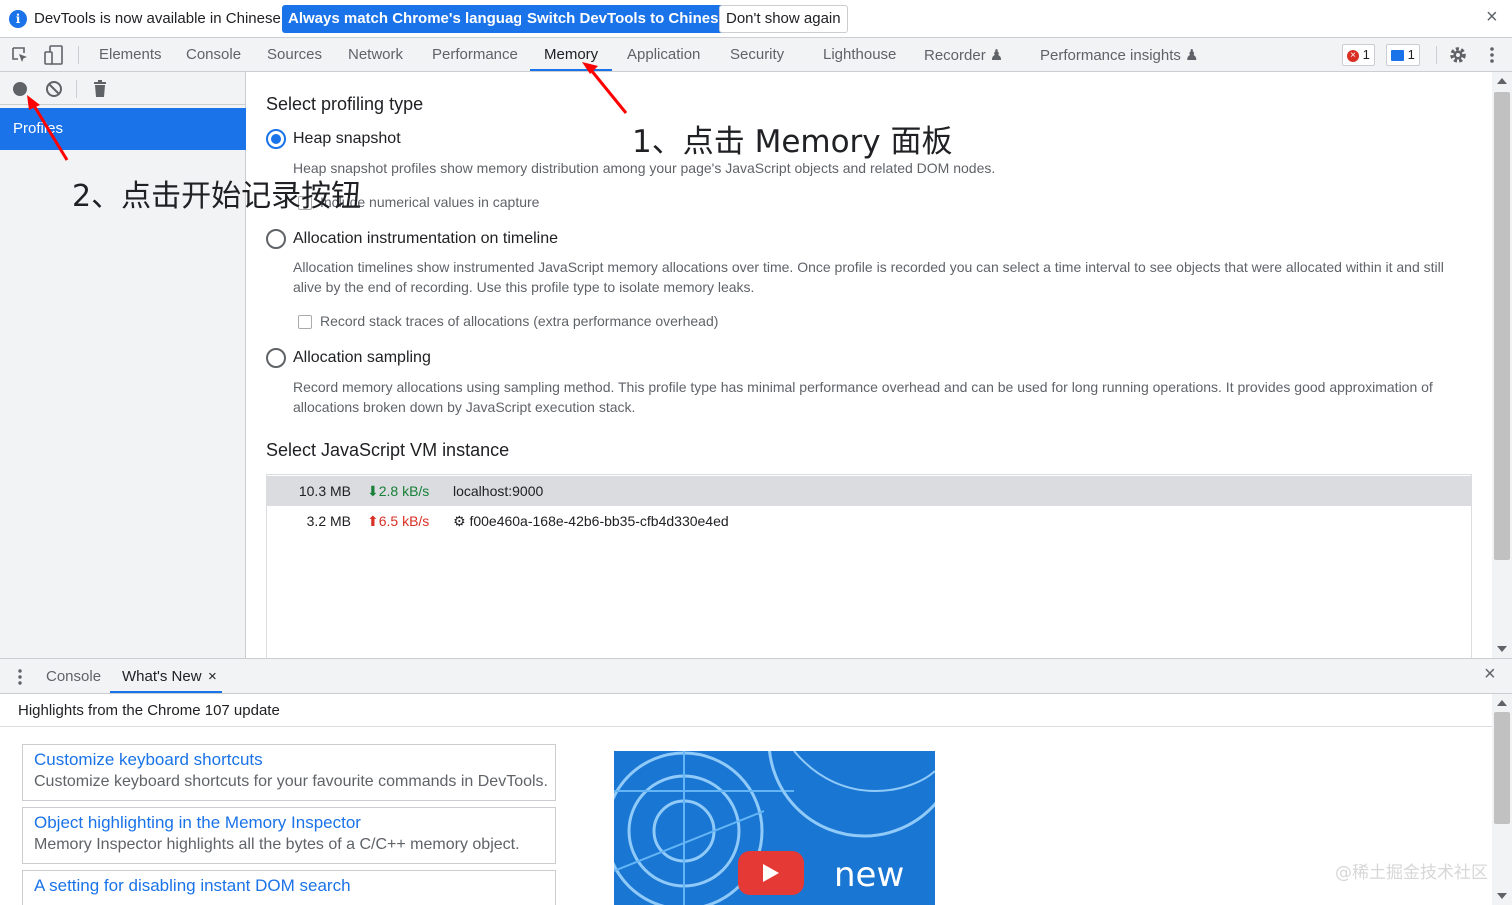  What do you see at coordinates (276, 358) in the screenshot?
I see `allocation-sampling-radio` at bounding box center [276, 358].